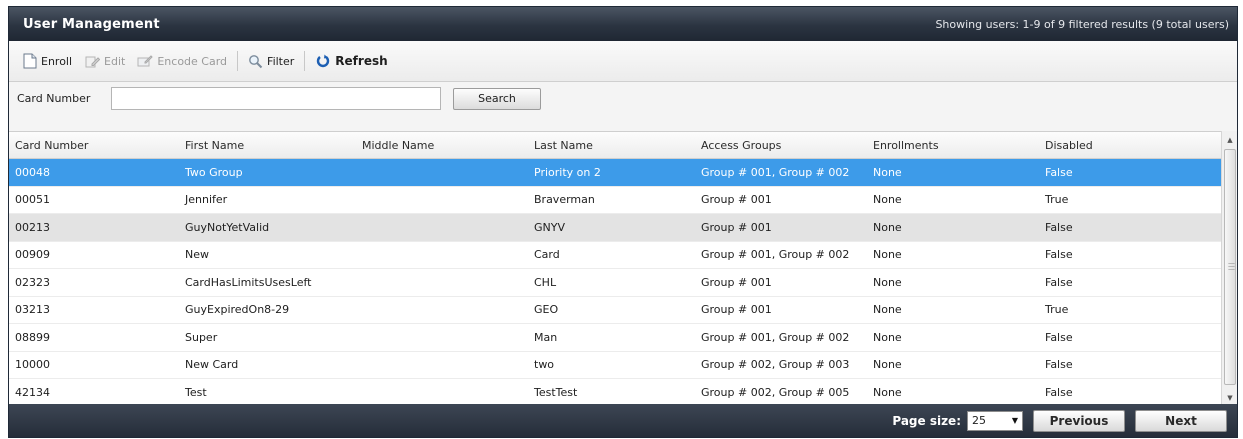 This screenshot has width=1243, height=439. Describe the element at coordinates (32, 337) in the screenshot. I see `cell-card-number: 08899` at that location.